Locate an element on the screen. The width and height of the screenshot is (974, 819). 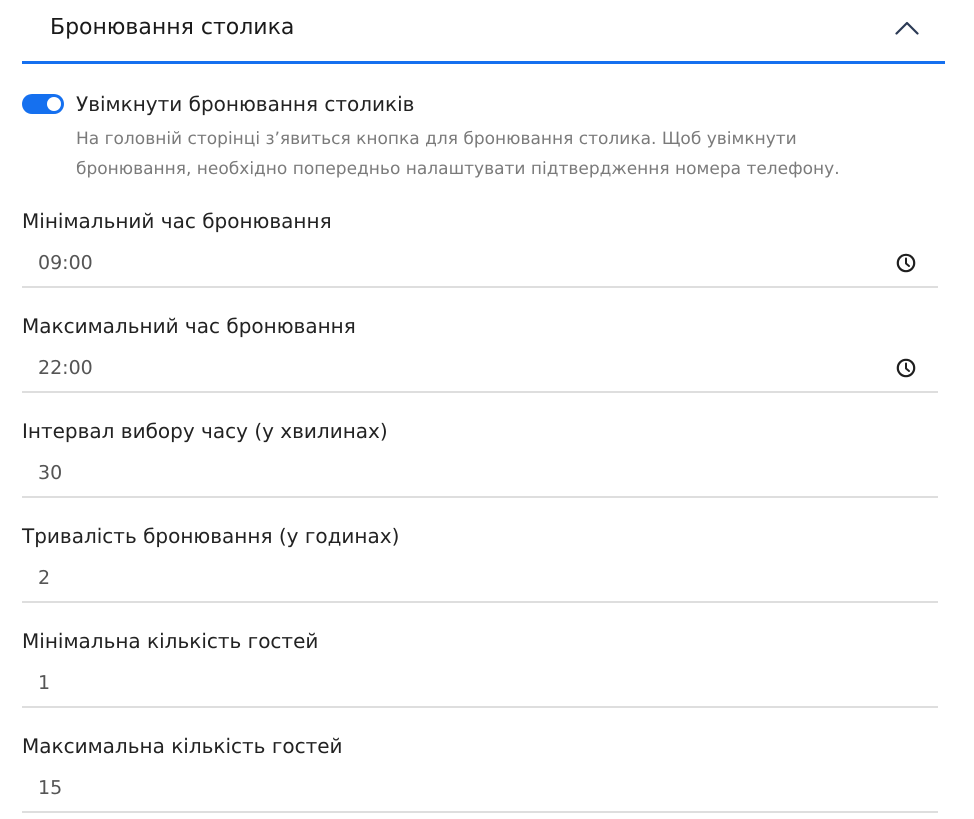
number-input-field: 1 is located at coordinates (480, 680).